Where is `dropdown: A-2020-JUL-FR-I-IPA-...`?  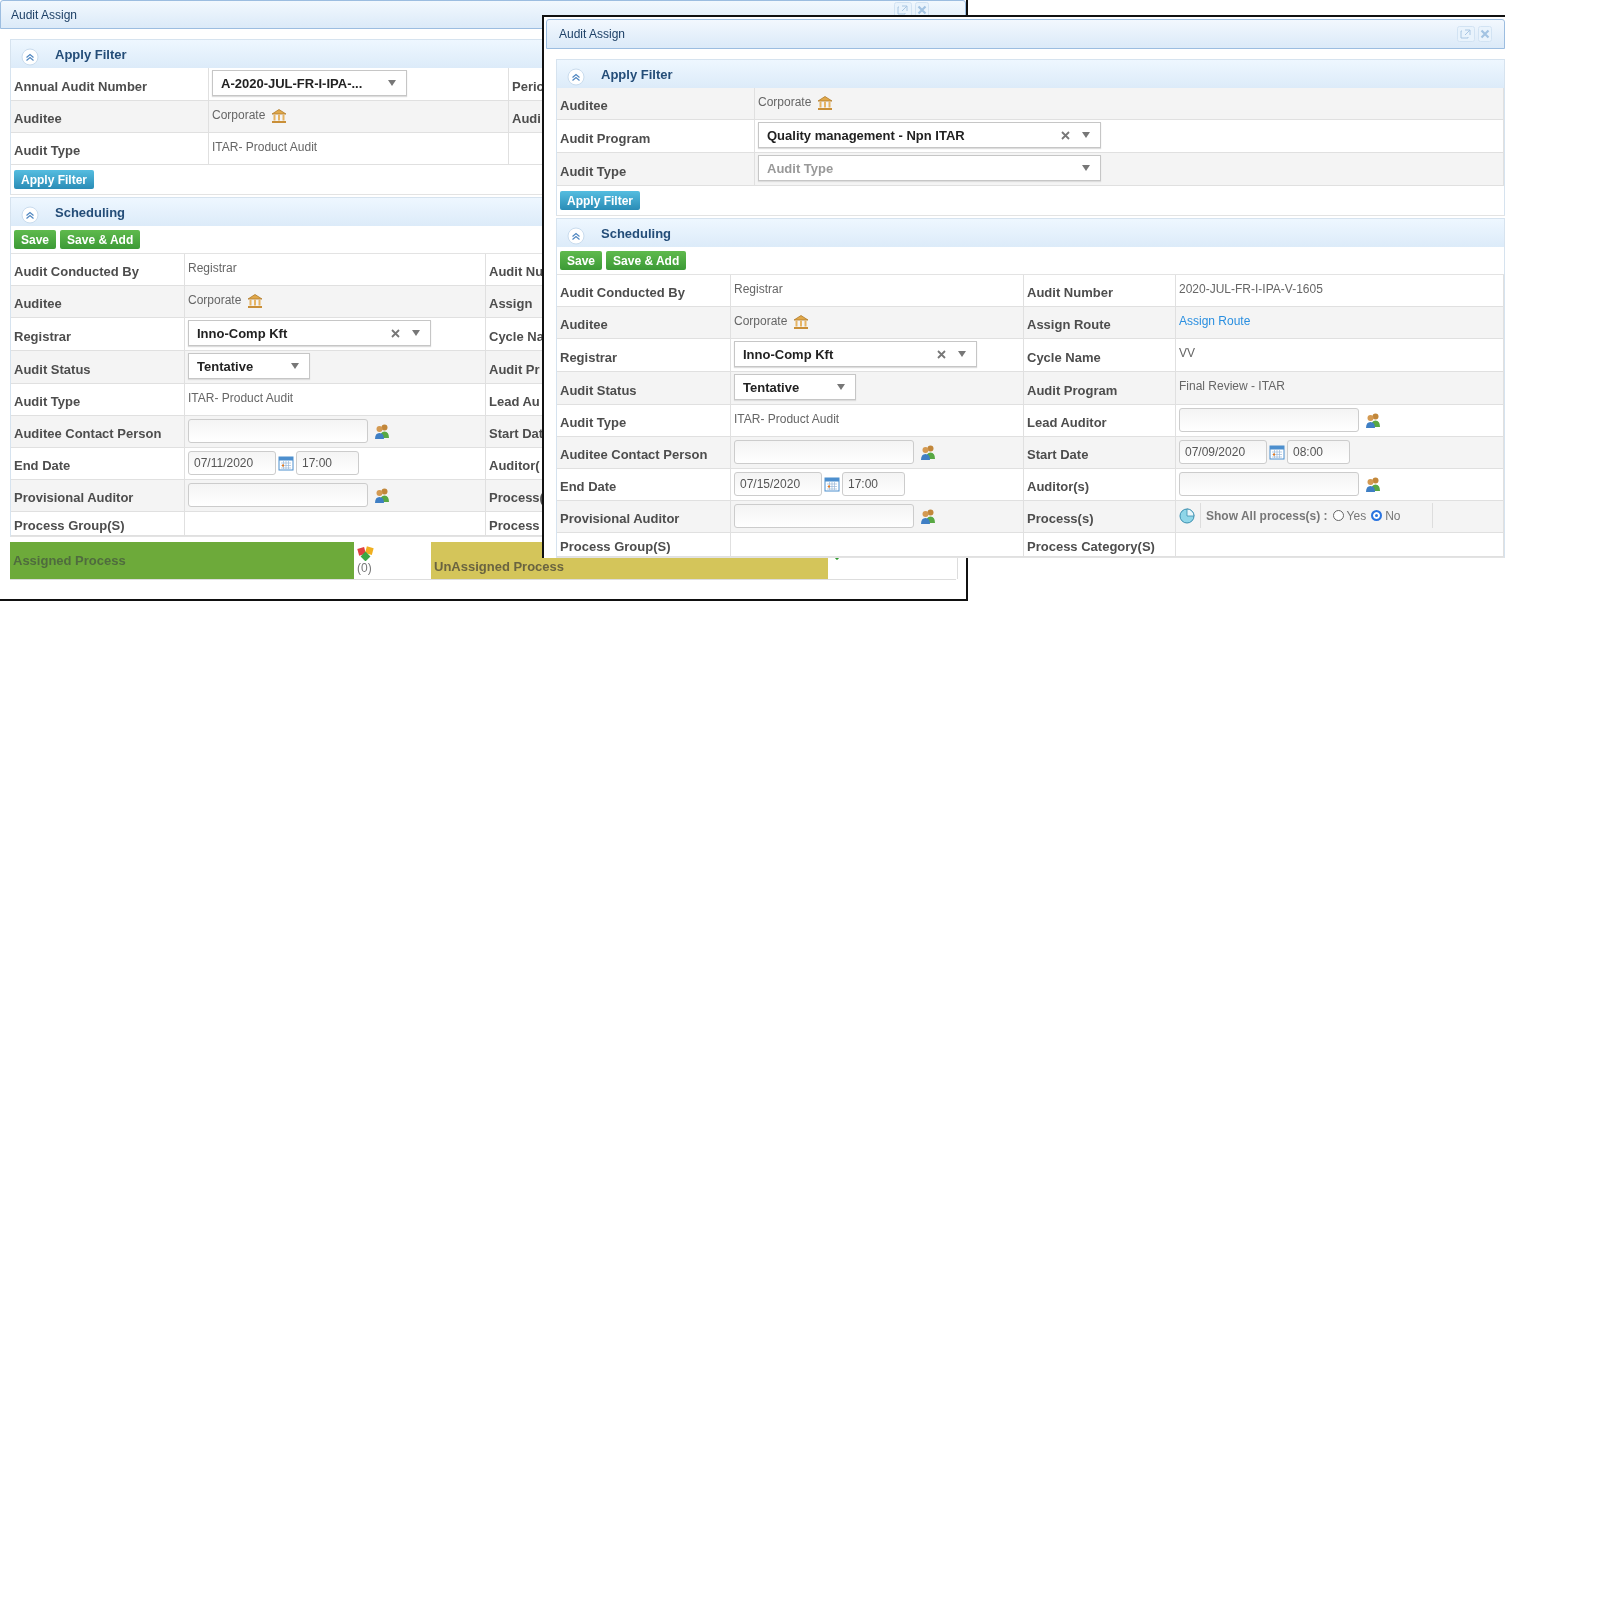
dropdown: A-2020-JUL-FR-I-IPA-... is located at coordinates (309, 83).